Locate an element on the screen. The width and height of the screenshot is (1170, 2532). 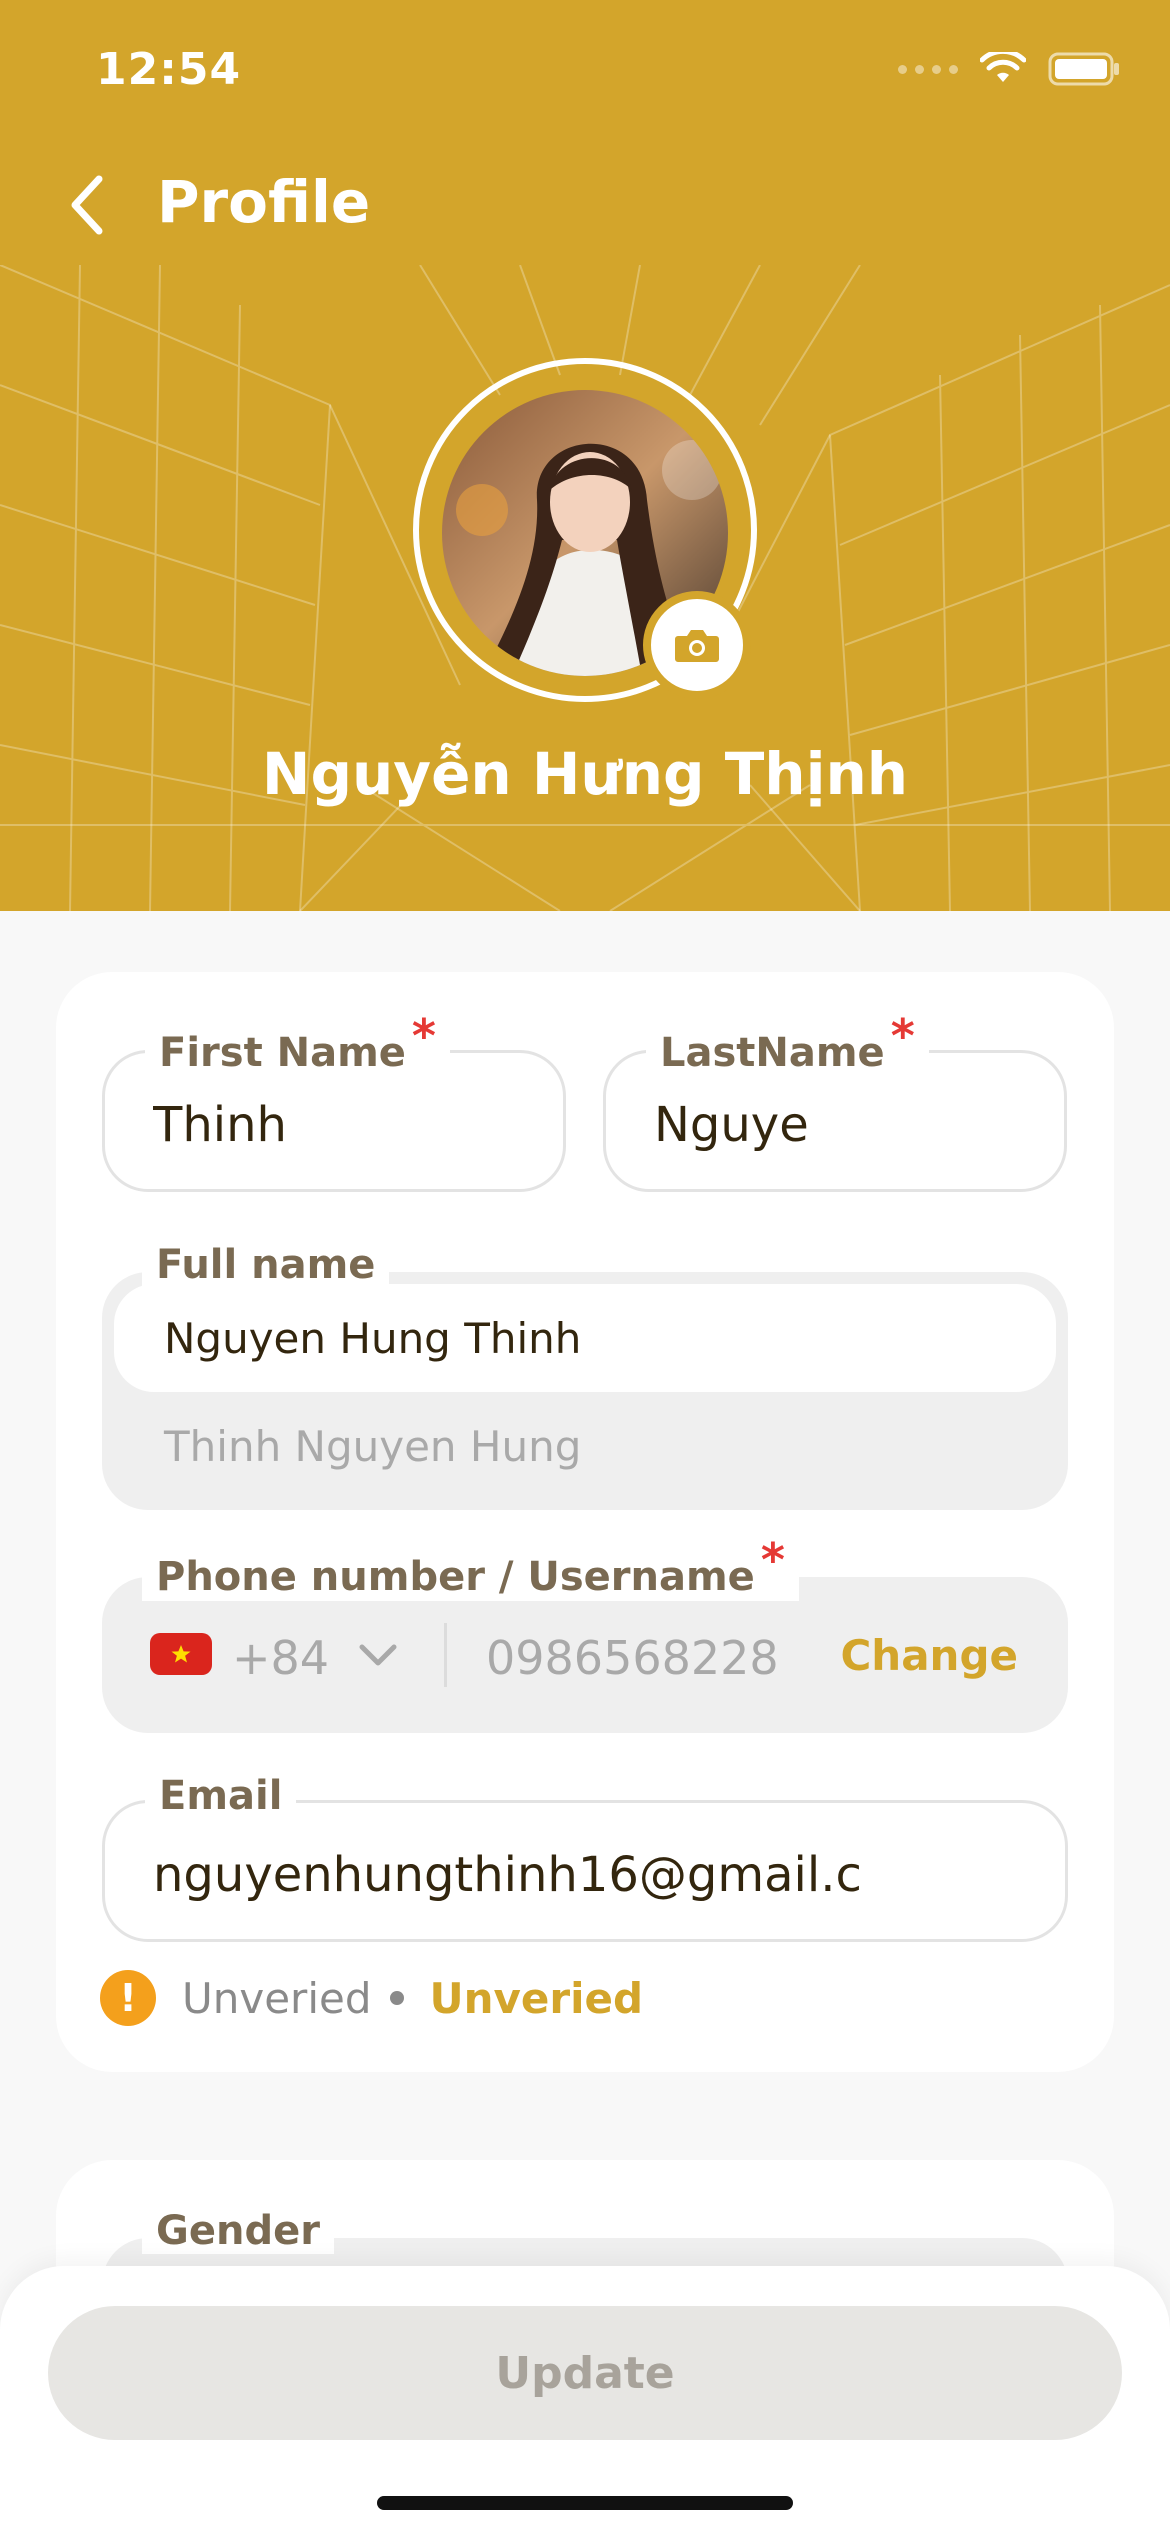
email-field: Email nguyenhungthinh16@gmail.c is located at coordinates (585, 1857).